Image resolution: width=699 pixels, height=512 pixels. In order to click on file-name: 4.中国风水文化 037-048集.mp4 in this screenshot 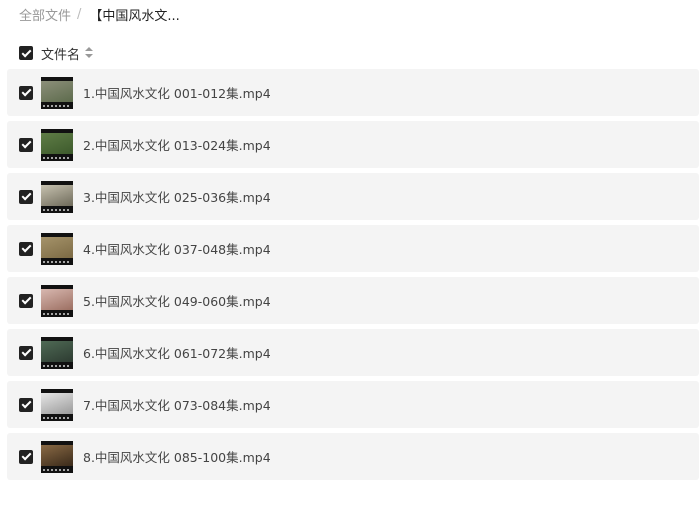, I will do `click(177, 248)`.